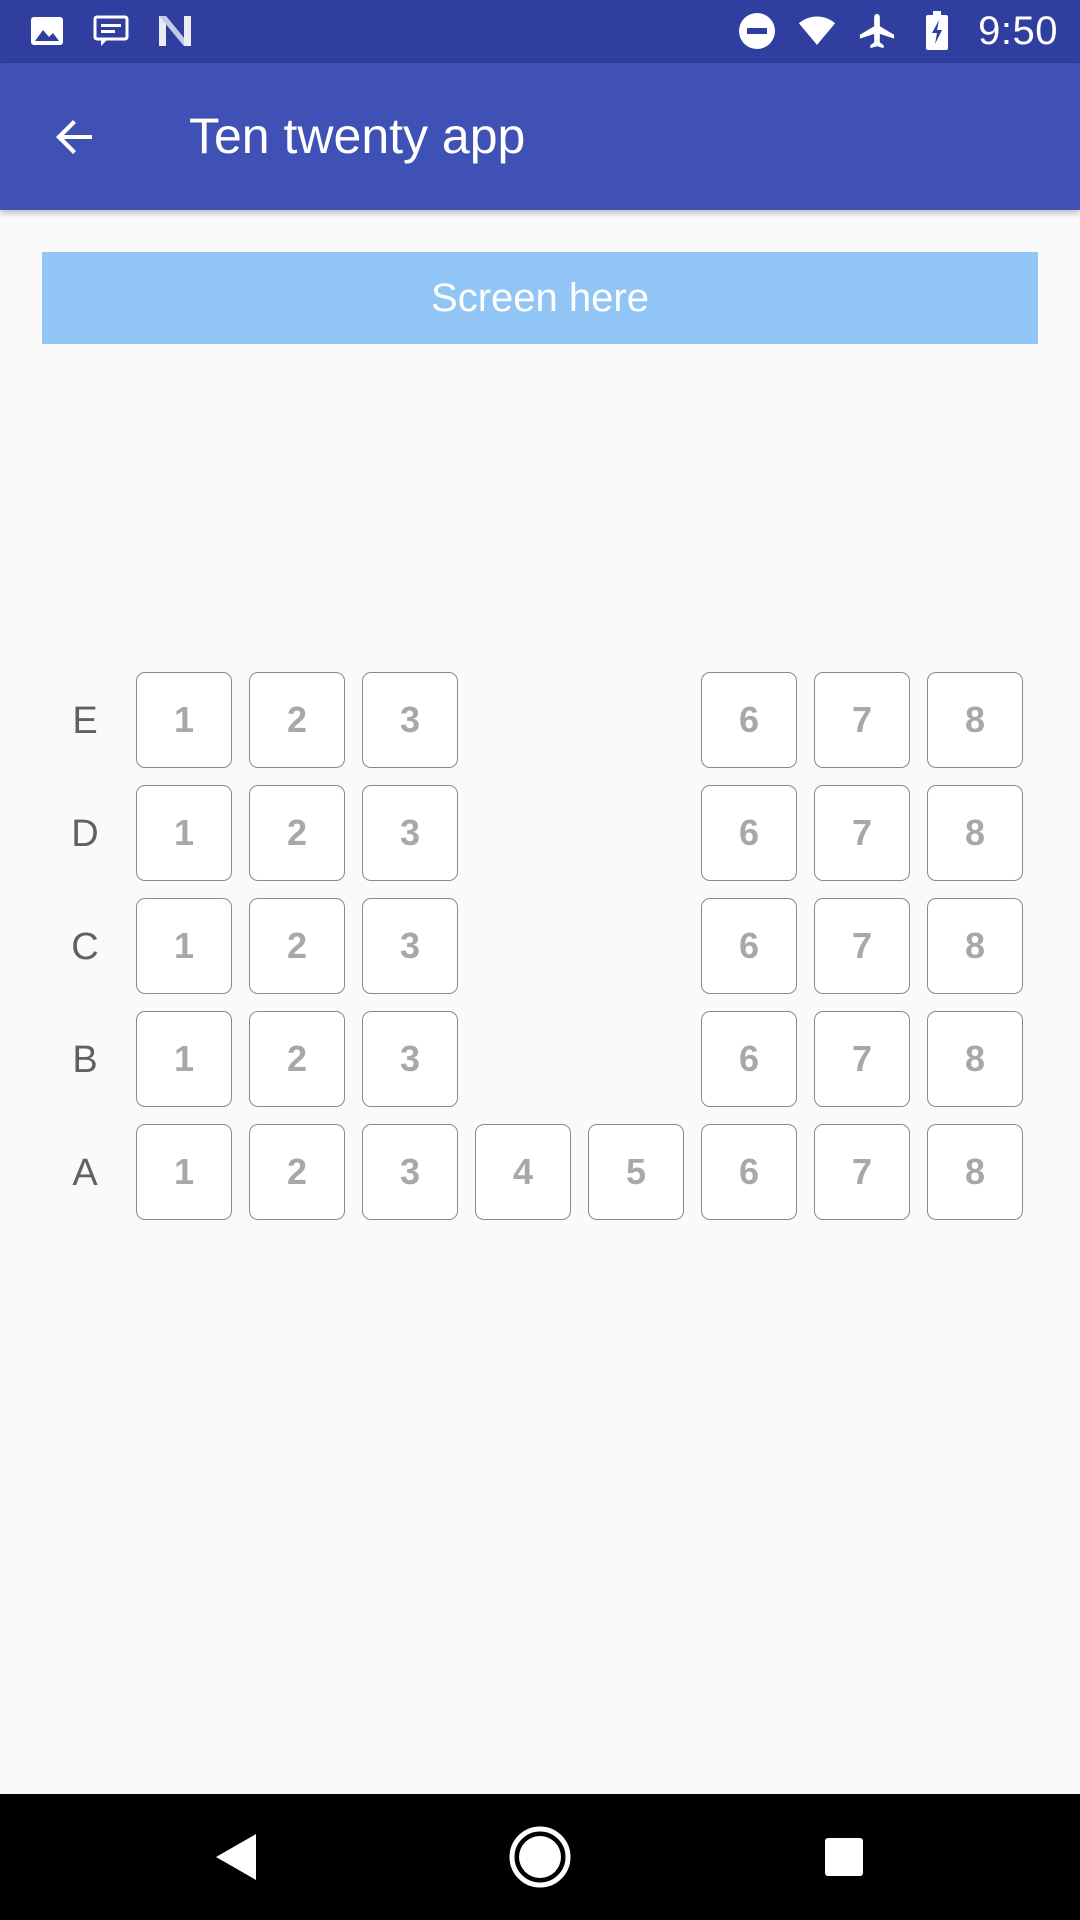 The width and height of the screenshot is (1080, 1920). What do you see at coordinates (862, 1059) in the screenshot?
I see `seat-b-7: 7` at bounding box center [862, 1059].